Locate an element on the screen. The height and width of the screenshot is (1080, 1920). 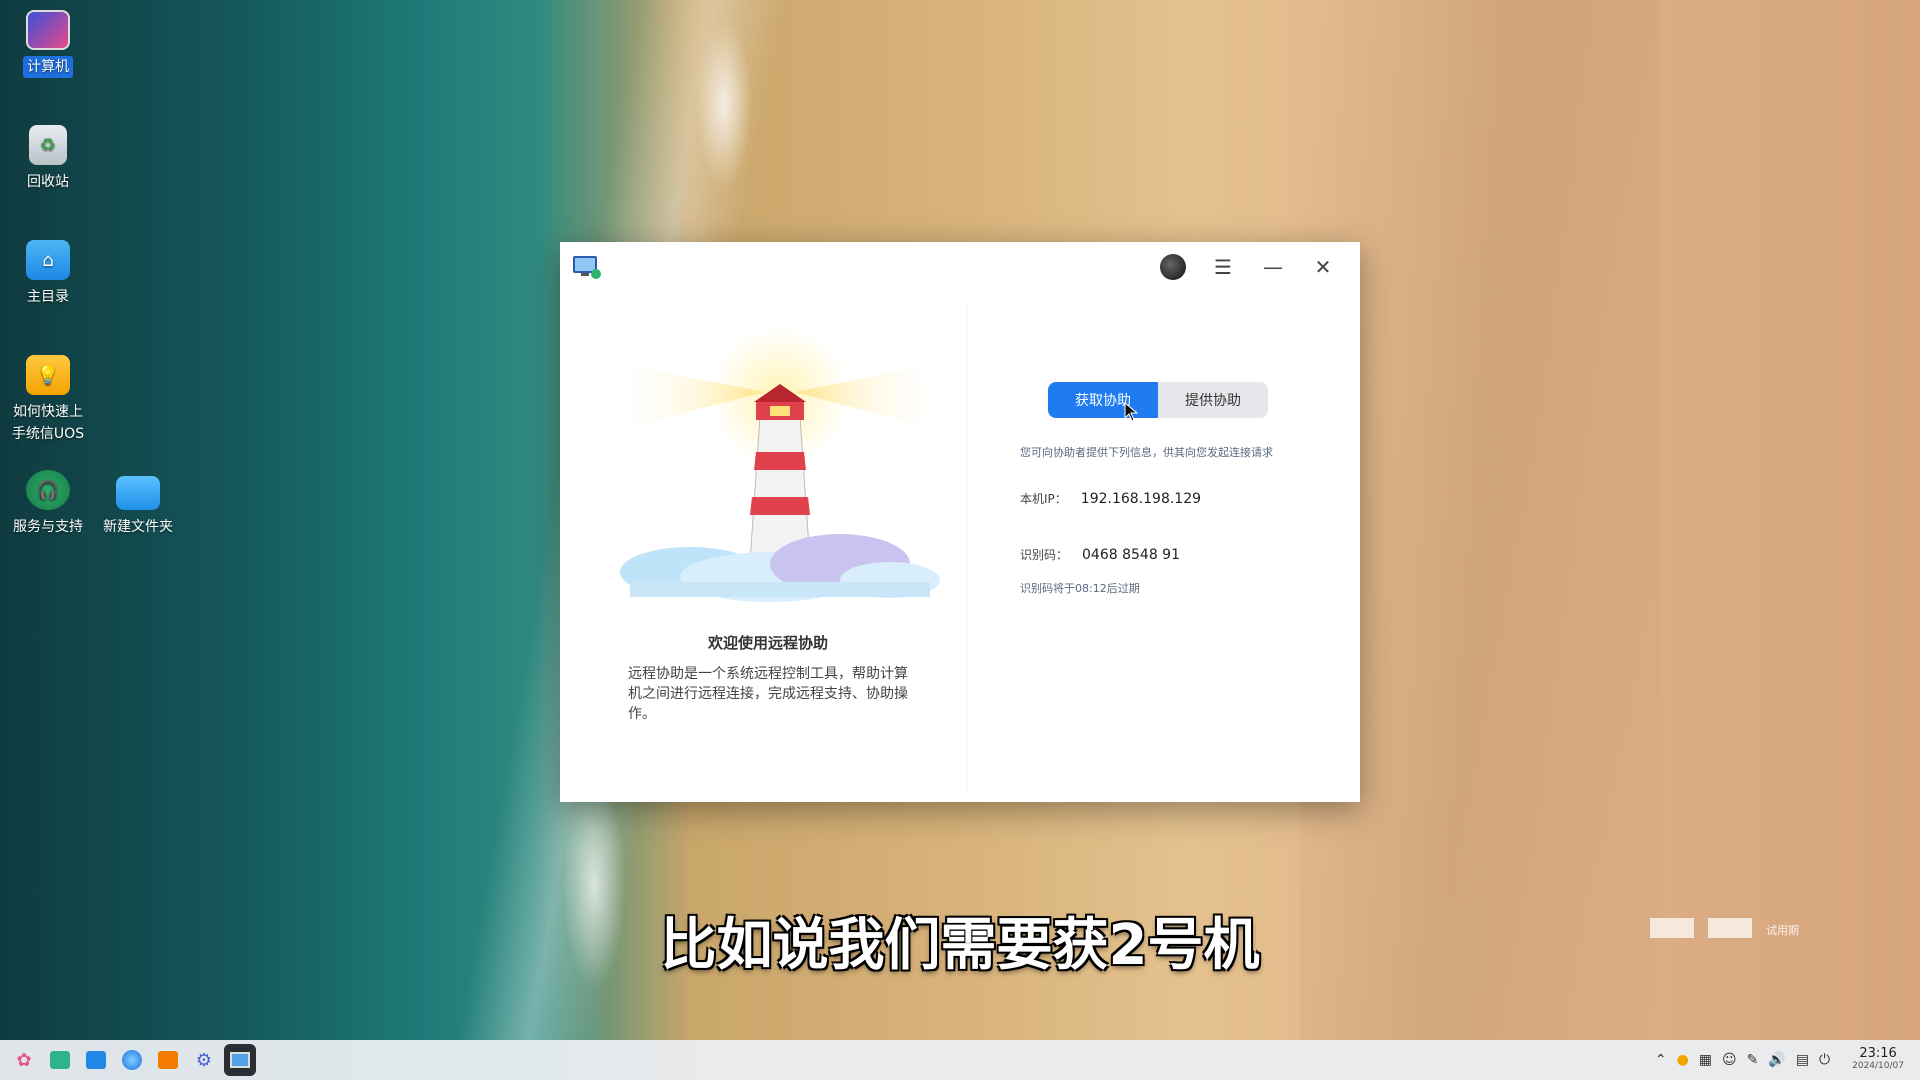
close-button: ✕ is located at coordinates (1323, 267).